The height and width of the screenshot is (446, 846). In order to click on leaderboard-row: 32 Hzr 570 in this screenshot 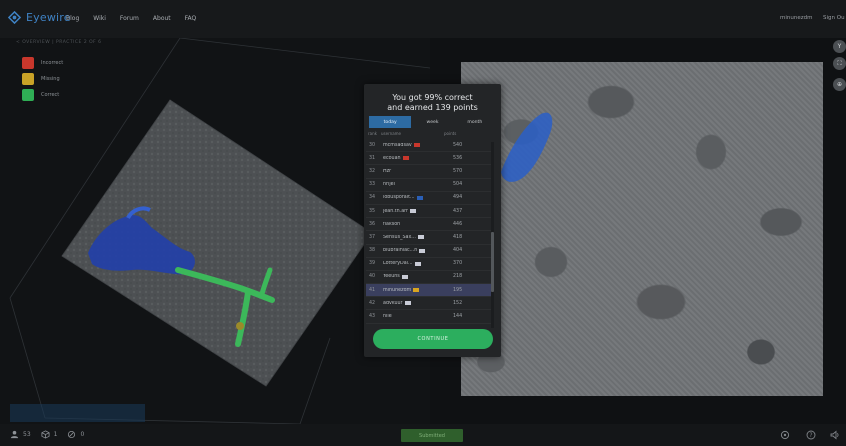, I will do `click(429, 172)`.